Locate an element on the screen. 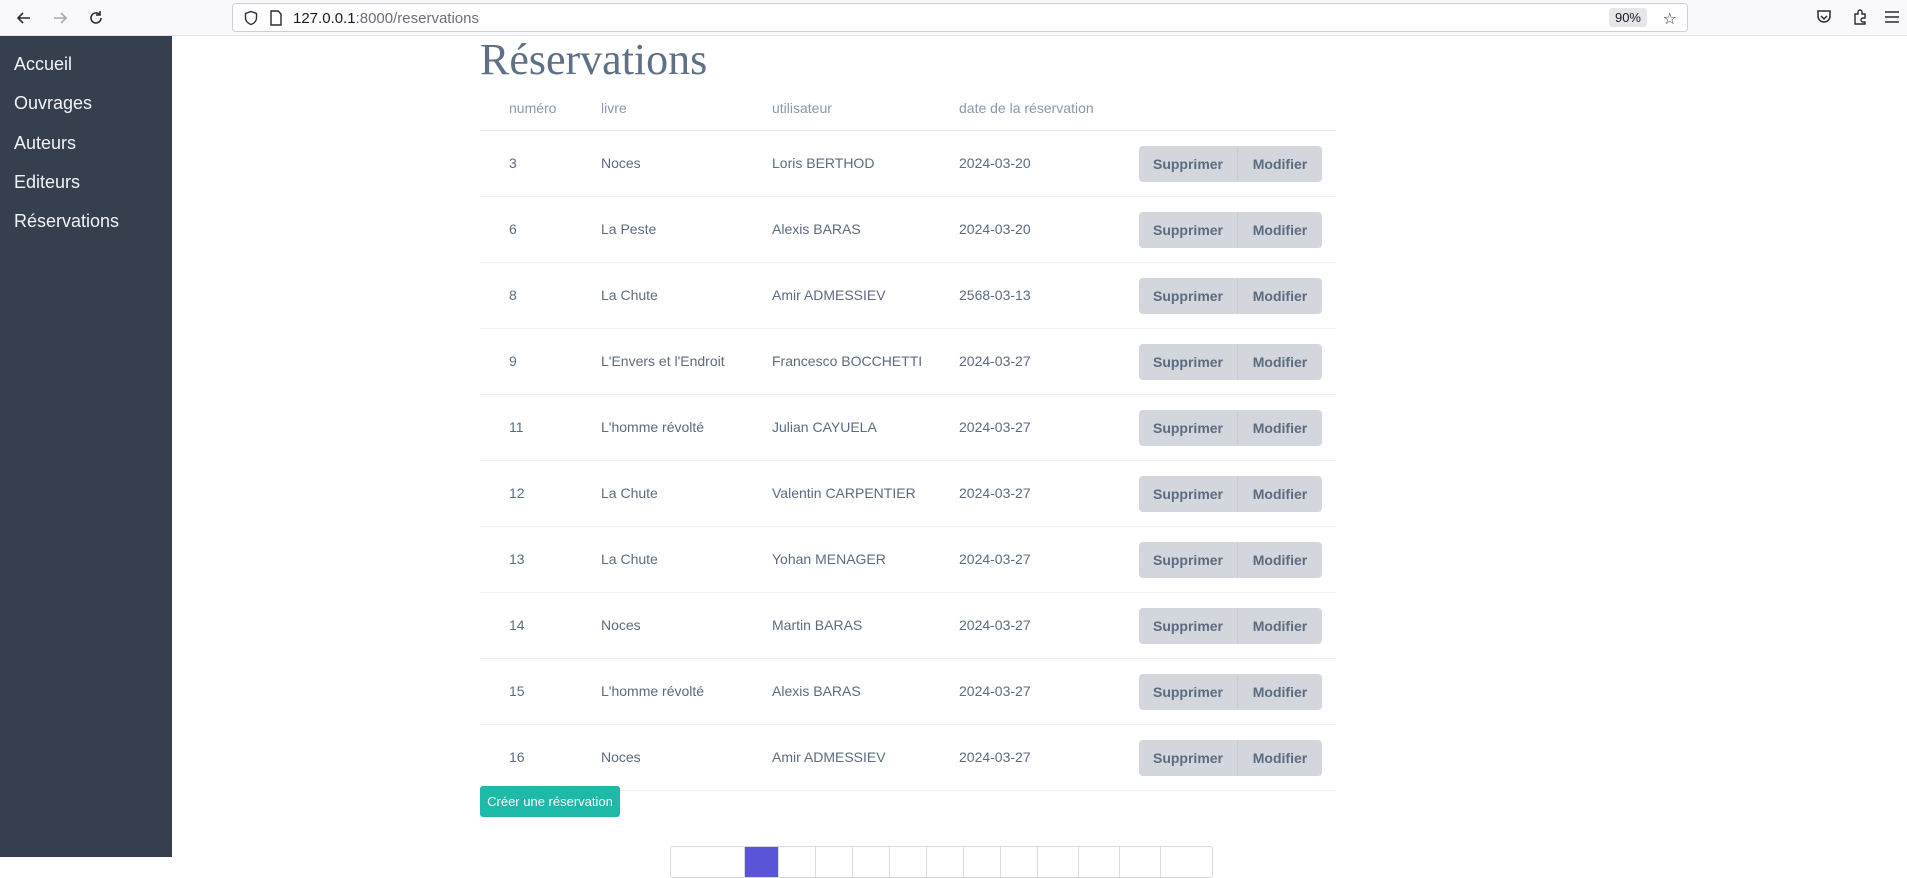 The height and width of the screenshot is (878, 1907). cell-utilisateur: Yohan MENAGER is located at coordinates (829, 559).